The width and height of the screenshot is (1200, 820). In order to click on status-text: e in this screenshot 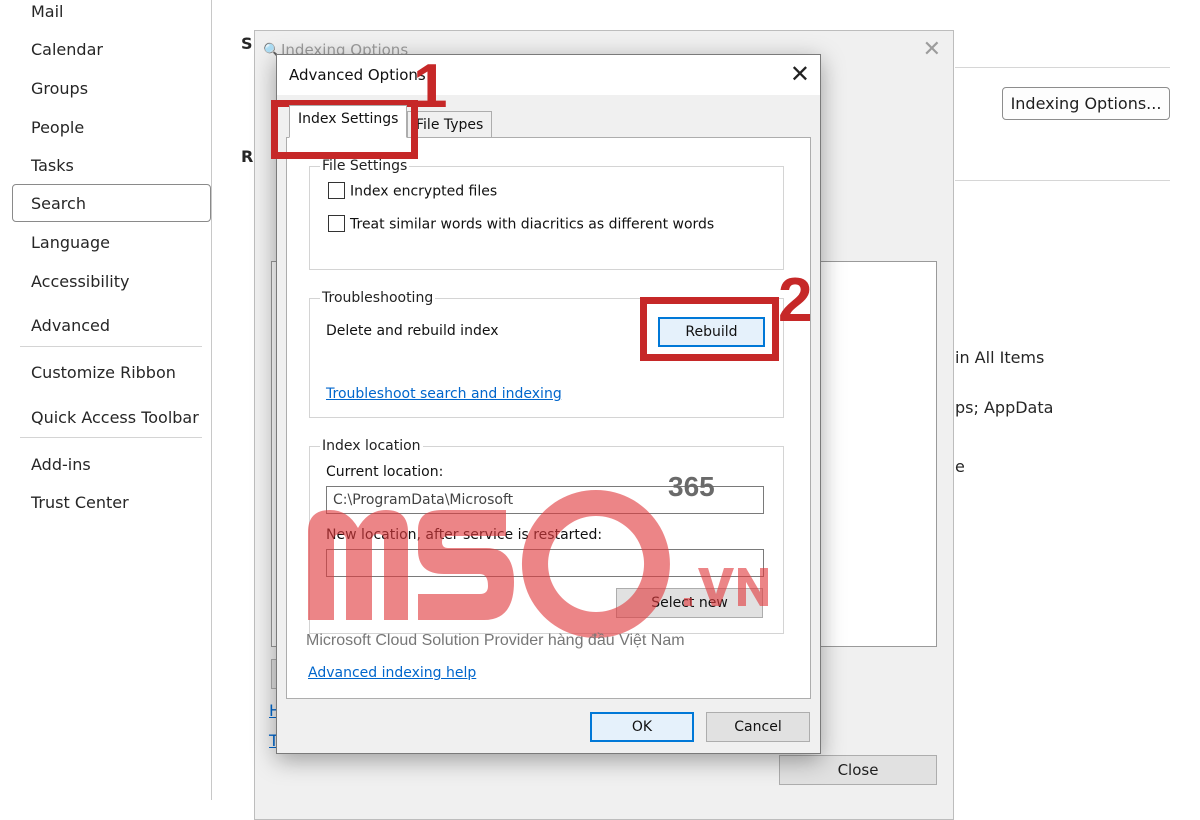, I will do `click(960, 466)`.